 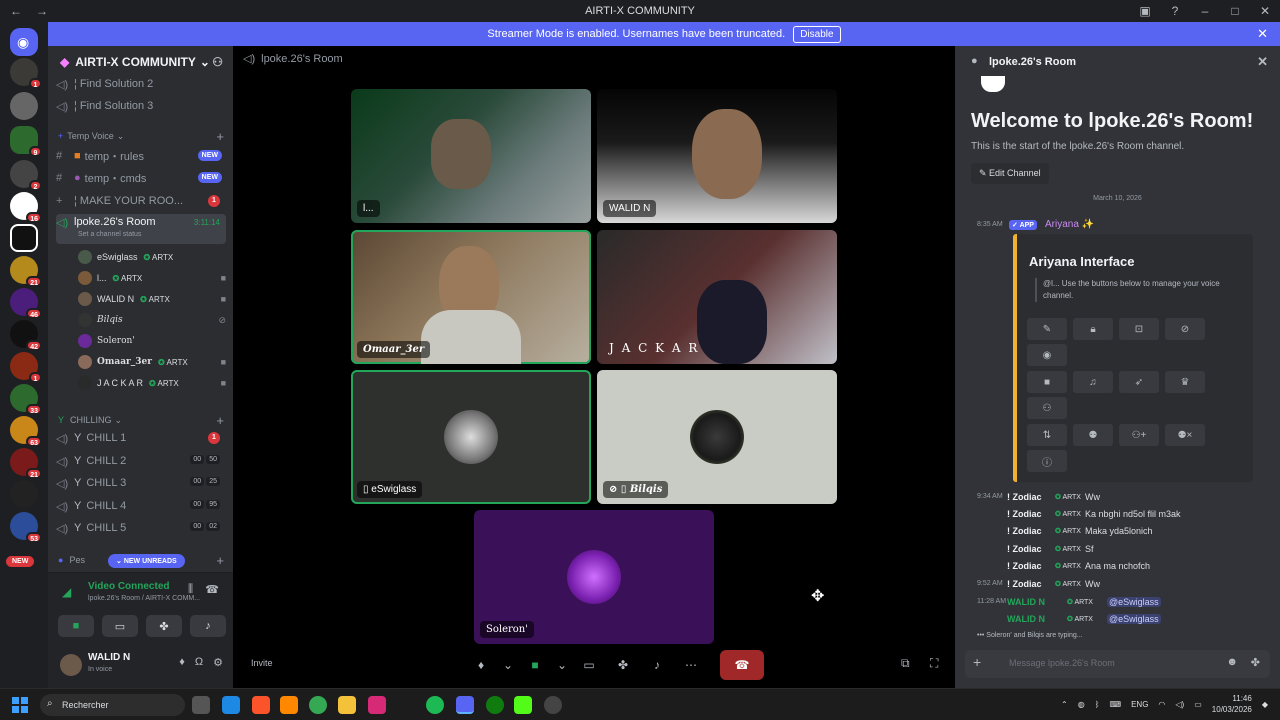 What do you see at coordinates (212, 589) in the screenshot?
I see `disconnect-icon: ☎` at bounding box center [212, 589].